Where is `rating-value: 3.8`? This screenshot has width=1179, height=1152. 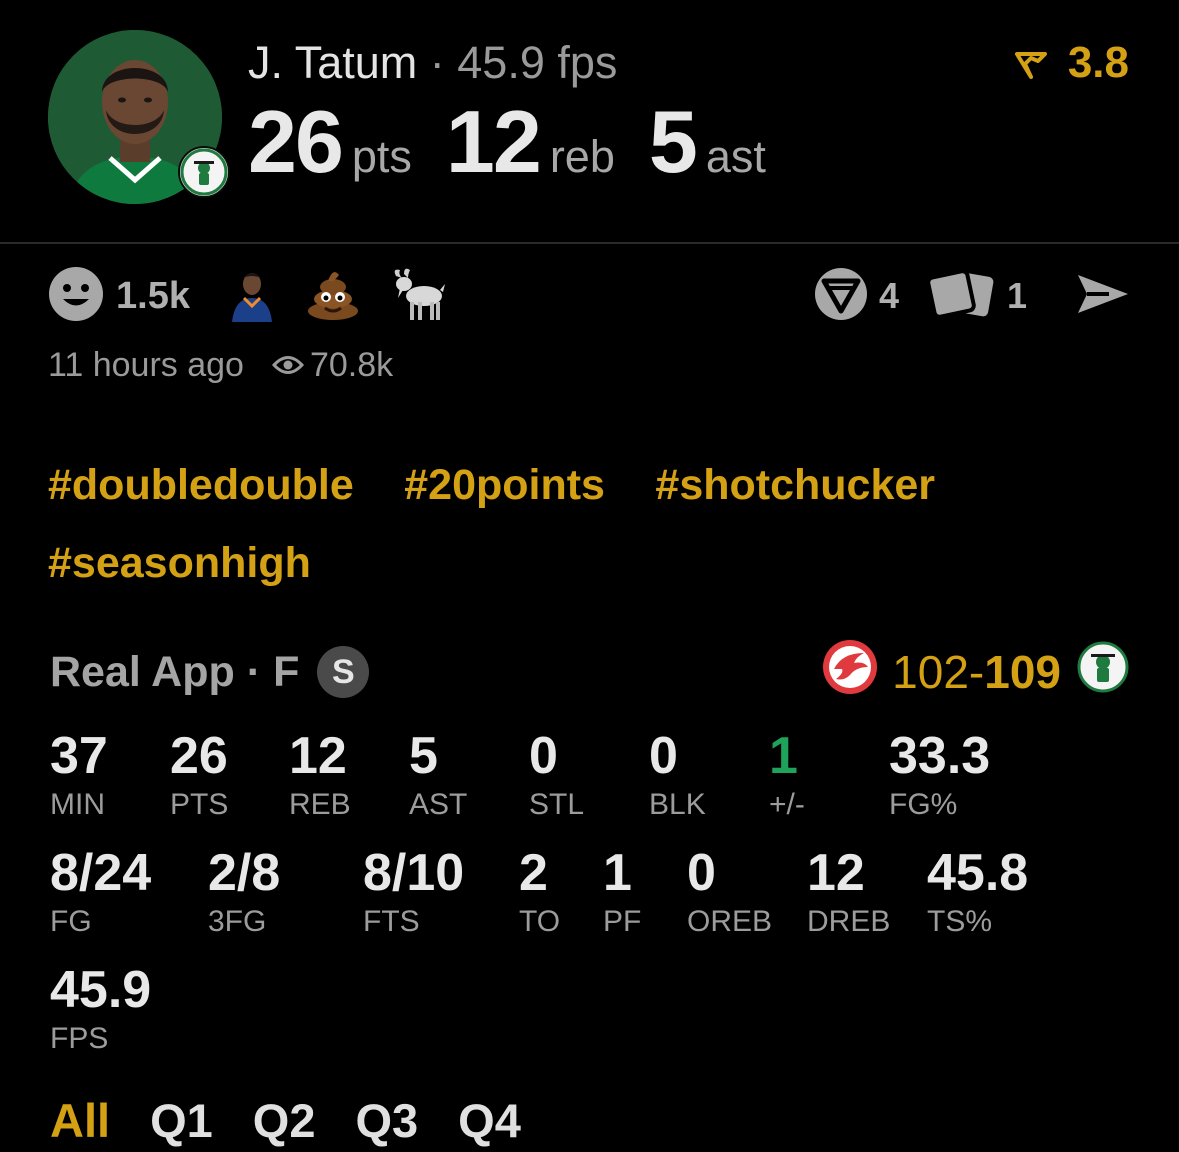
rating-value: 3.8 is located at coordinates (1098, 62).